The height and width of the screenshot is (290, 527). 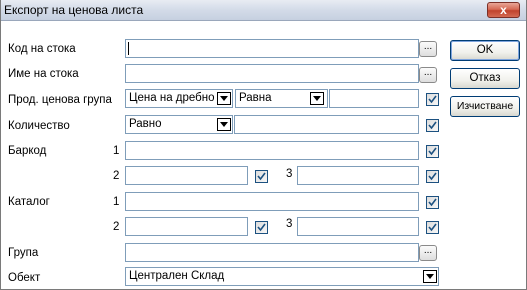 What do you see at coordinates (116, 176) in the screenshot?
I see `barcode-index-2: 2` at bounding box center [116, 176].